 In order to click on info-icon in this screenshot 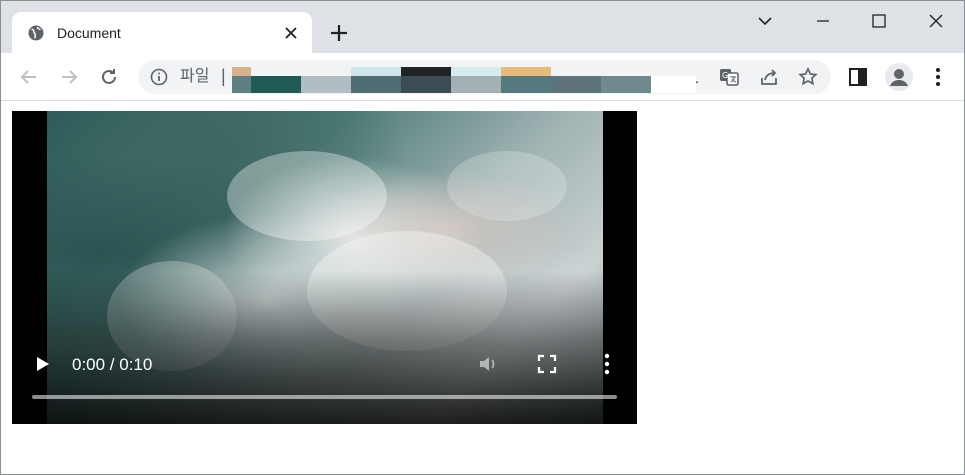, I will do `click(159, 77)`.